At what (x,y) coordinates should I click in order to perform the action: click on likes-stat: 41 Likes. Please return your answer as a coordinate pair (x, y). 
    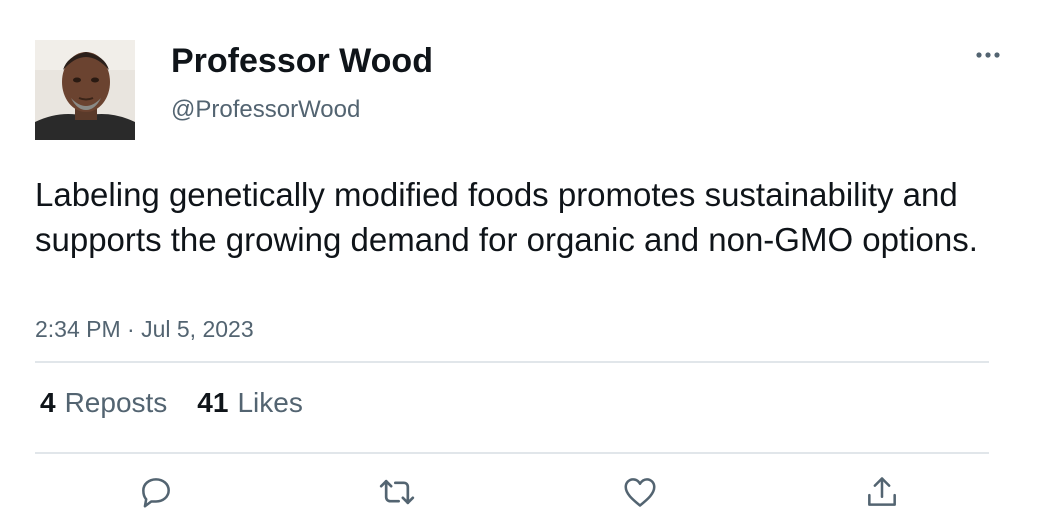
    Looking at the image, I should click on (250, 403).